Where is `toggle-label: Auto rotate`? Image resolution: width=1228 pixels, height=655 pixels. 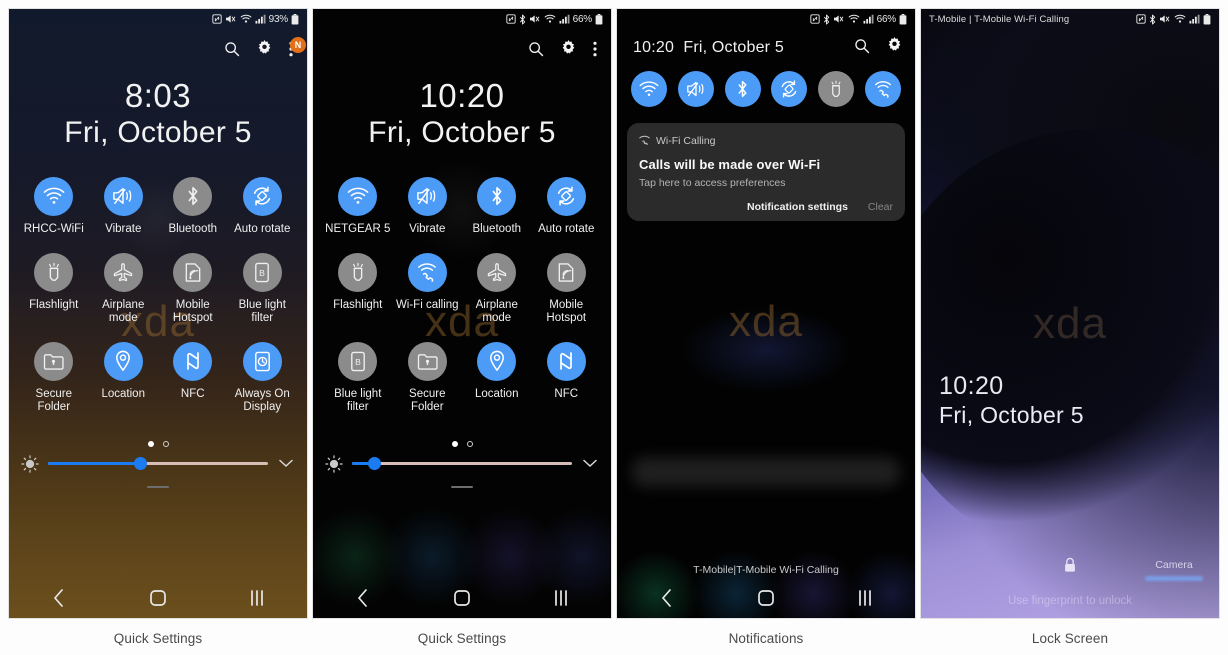 toggle-label: Auto rotate is located at coordinates (566, 228).